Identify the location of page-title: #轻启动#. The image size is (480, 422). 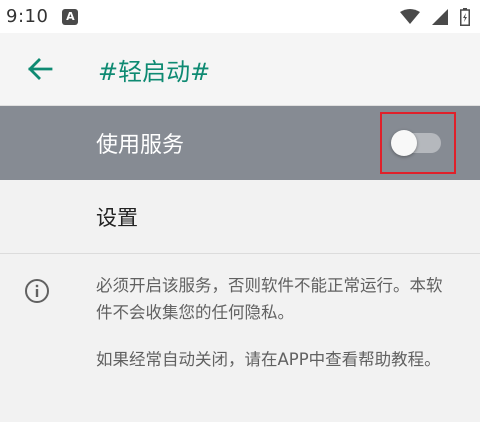
(154, 71).